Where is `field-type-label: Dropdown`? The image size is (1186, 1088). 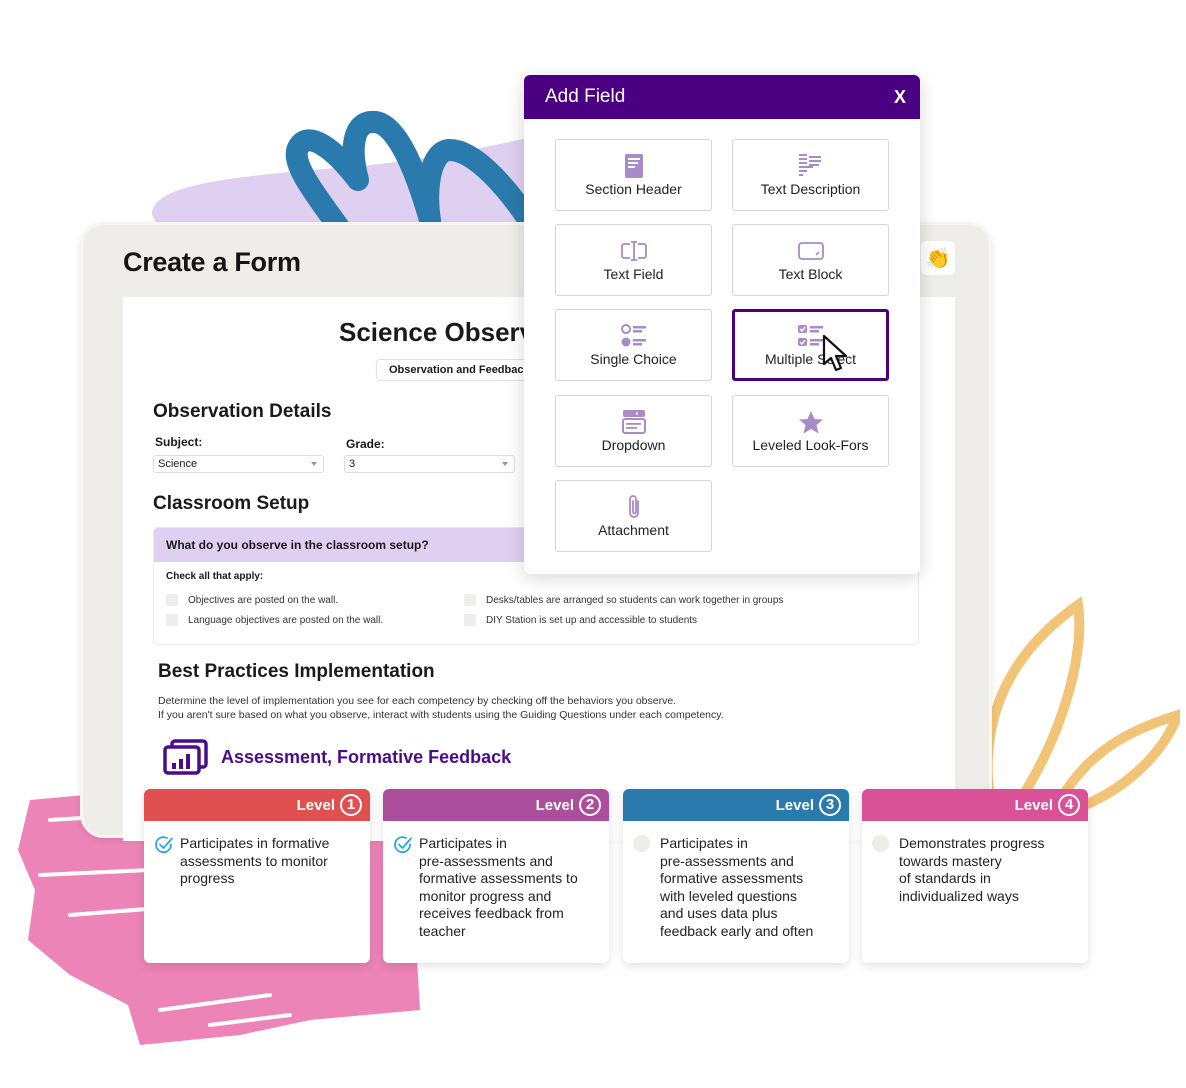 field-type-label: Dropdown is located at coordinates (633, 445).